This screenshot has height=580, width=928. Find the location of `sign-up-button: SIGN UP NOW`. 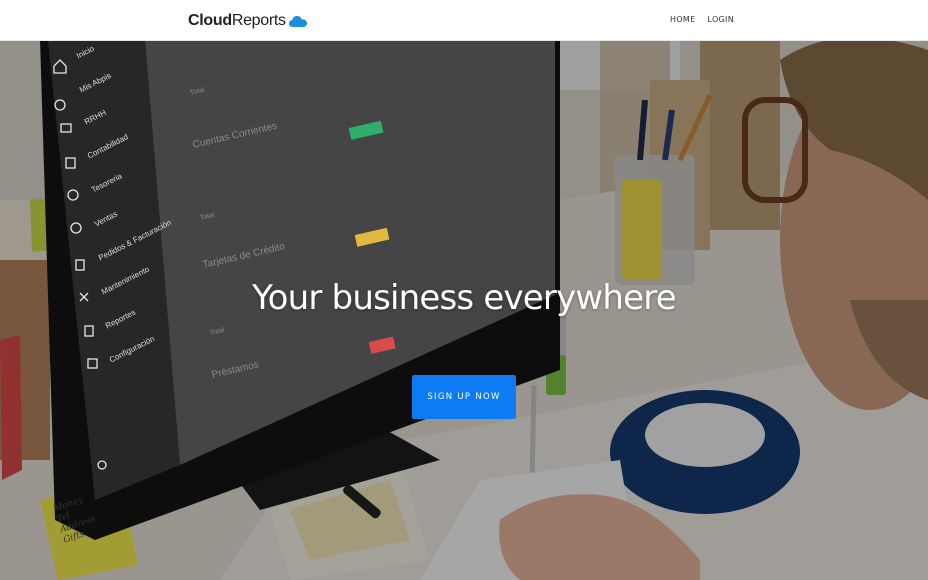

sign-up-button: SIGN UP NOW is located at coordinates (464, 397).